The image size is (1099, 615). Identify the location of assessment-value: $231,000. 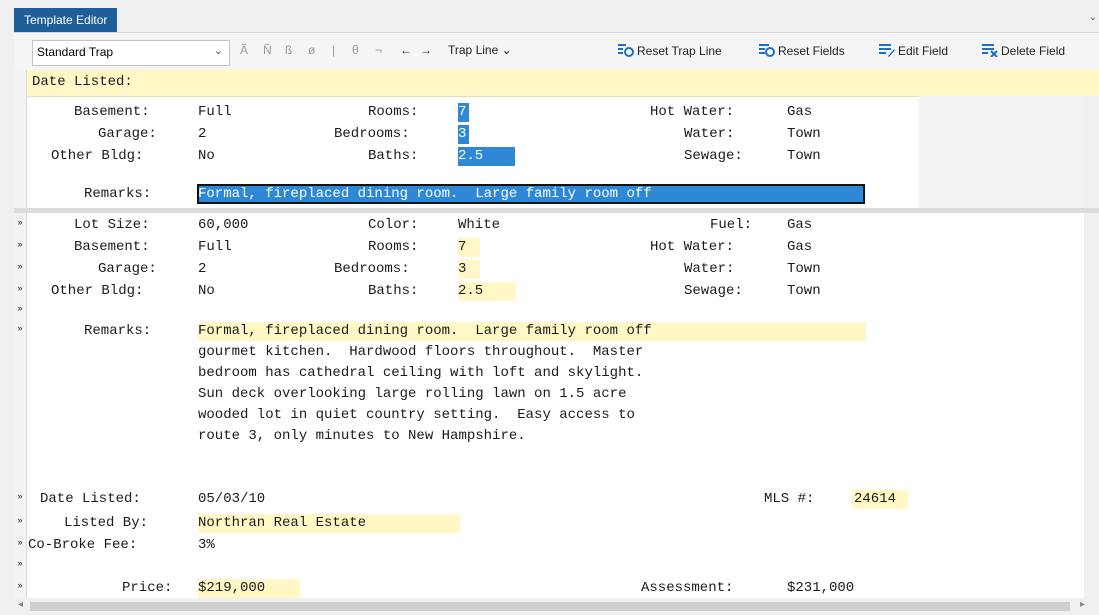
(821, 588).